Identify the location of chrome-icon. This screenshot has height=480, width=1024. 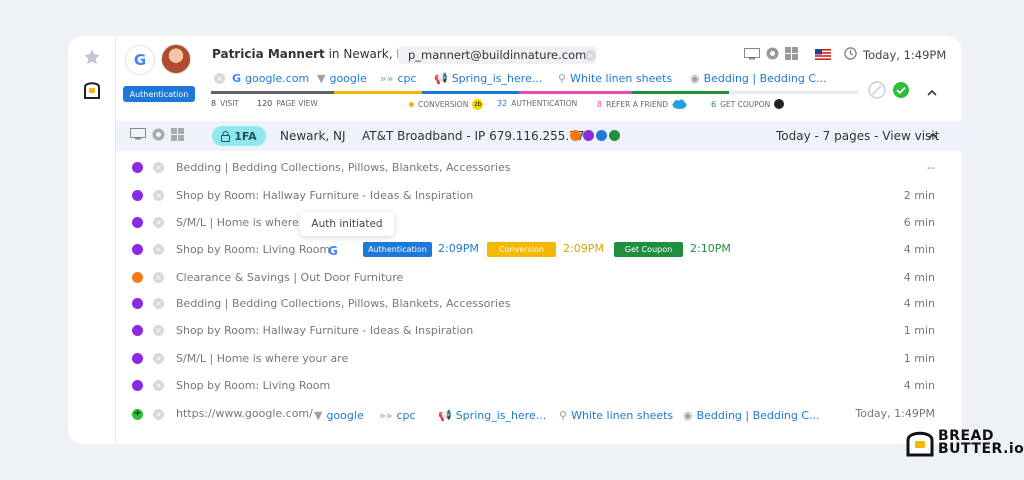
(158, 134).